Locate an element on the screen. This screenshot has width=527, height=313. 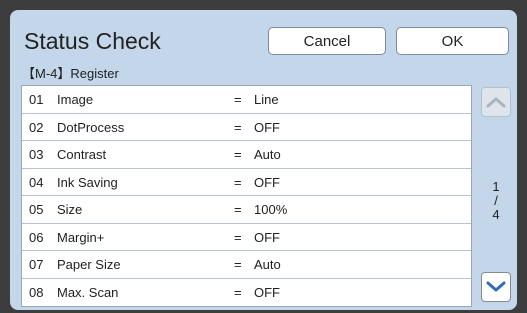
list-item: 04 Ink Saving = OFF is located at coordinates (246, 182).